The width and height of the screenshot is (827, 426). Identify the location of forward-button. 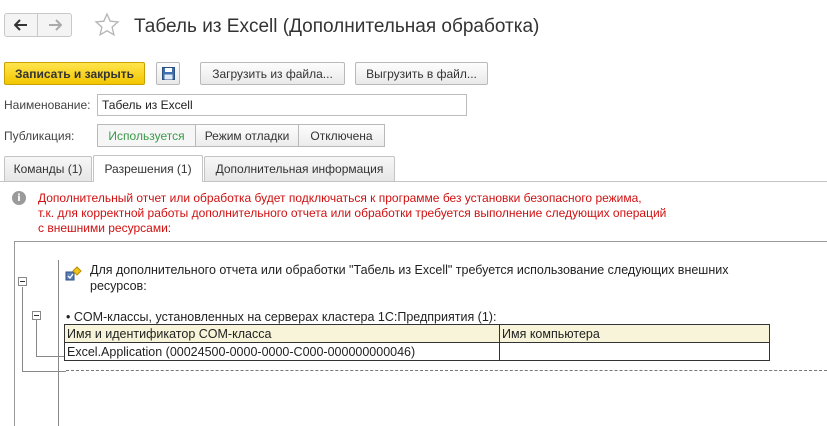
(55, 25).